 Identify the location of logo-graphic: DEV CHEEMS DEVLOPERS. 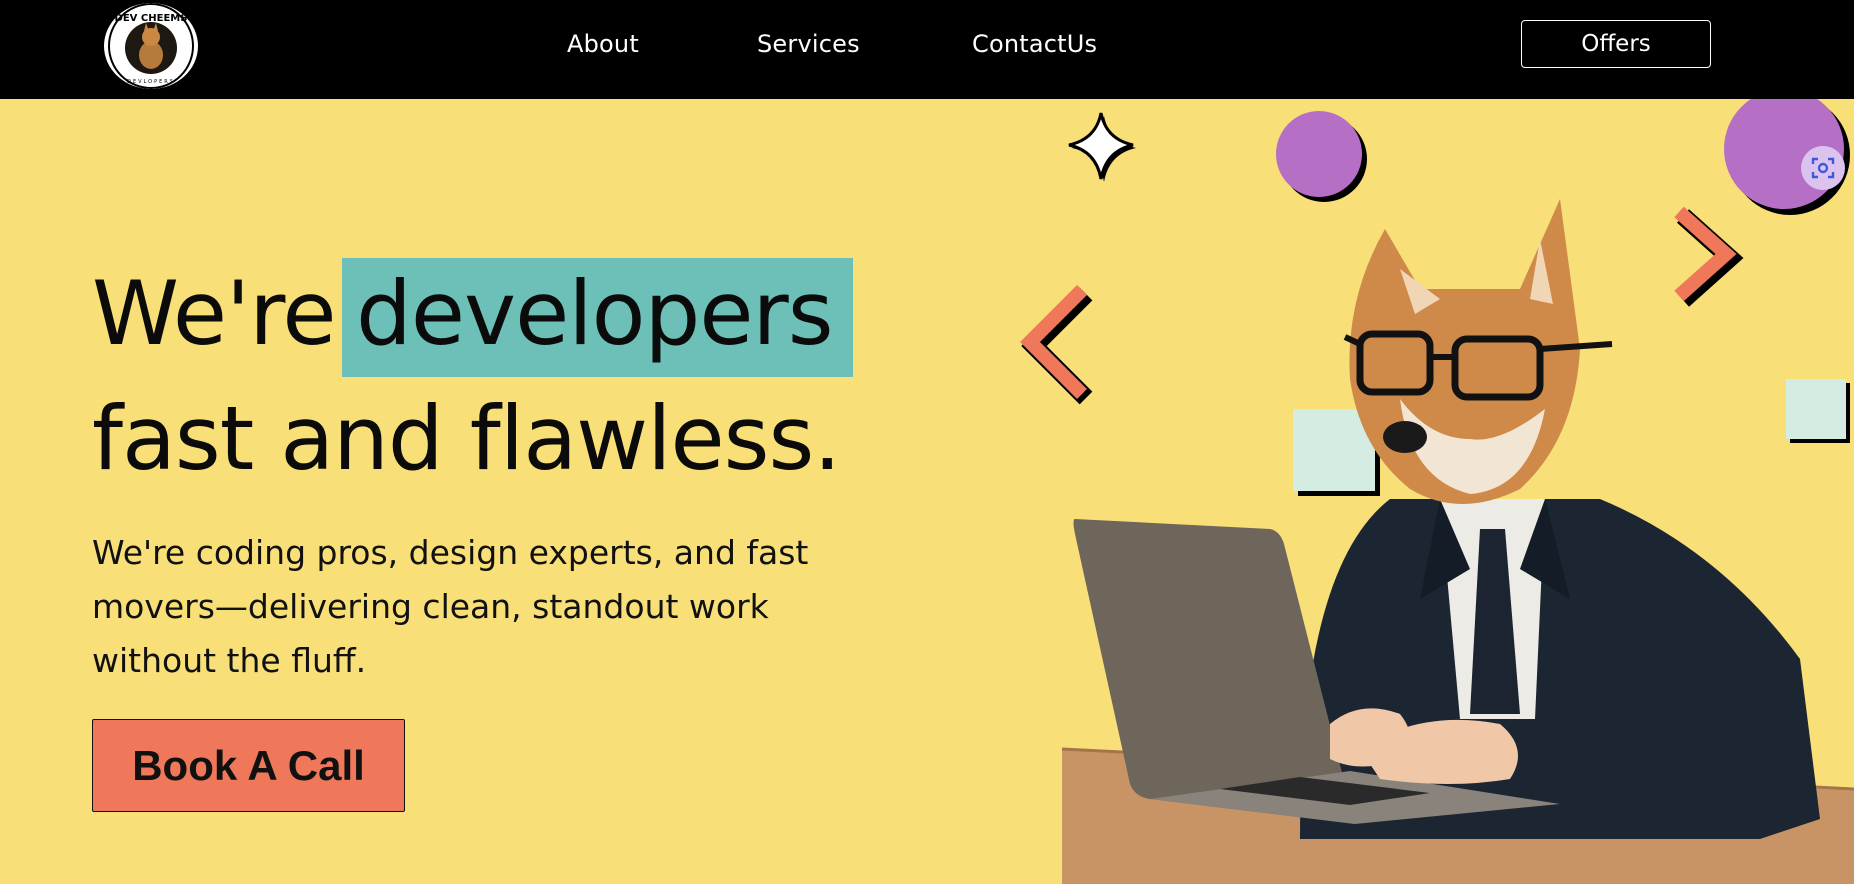
(151, 46).